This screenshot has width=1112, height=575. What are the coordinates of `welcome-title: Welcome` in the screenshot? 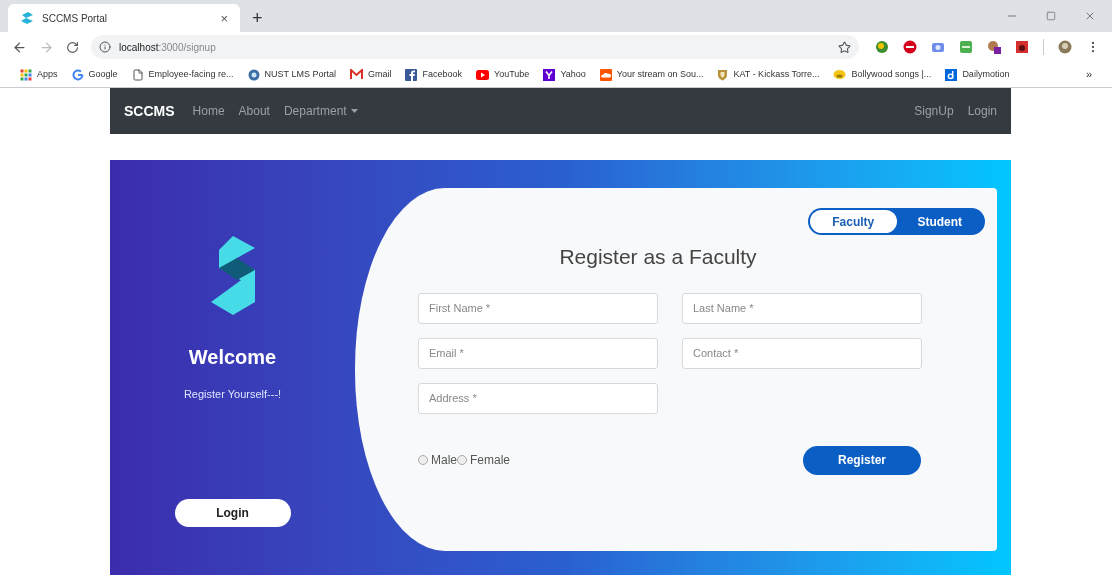 It's located at (232, 357).